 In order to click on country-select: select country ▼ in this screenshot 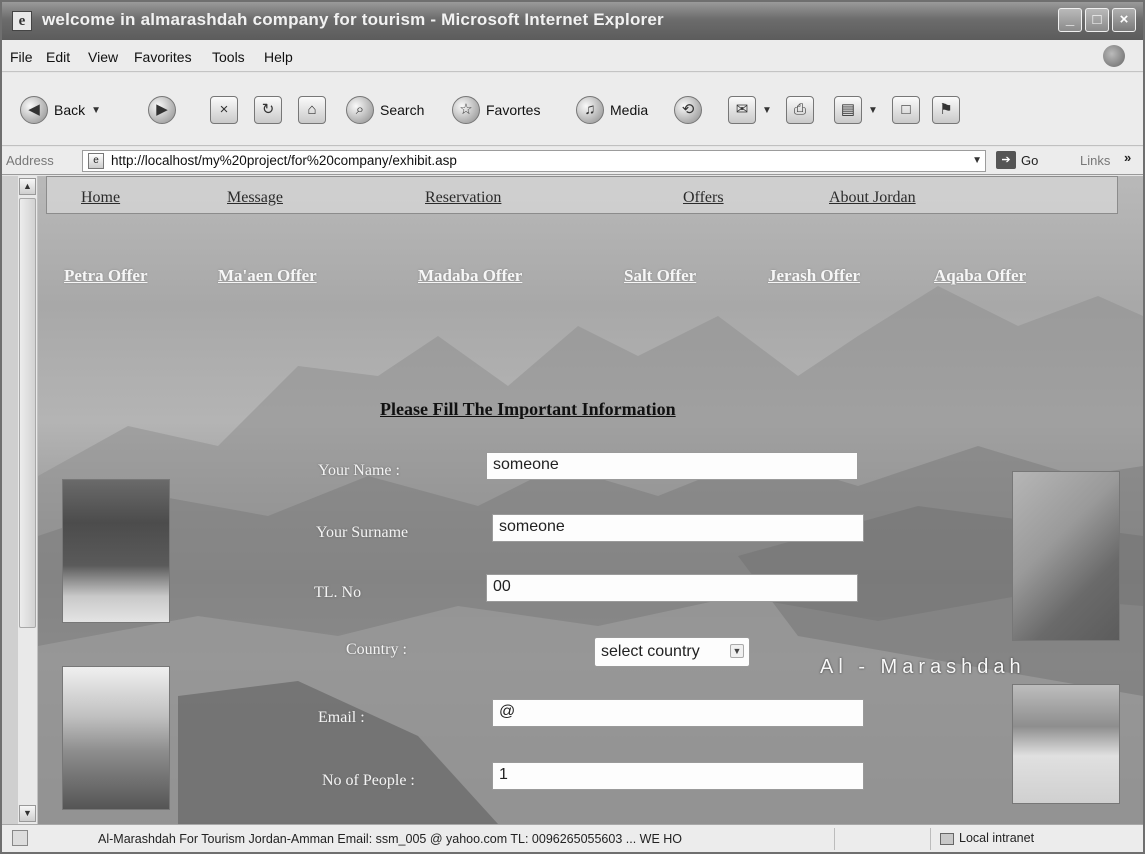, I will do `click(672, 652)`.